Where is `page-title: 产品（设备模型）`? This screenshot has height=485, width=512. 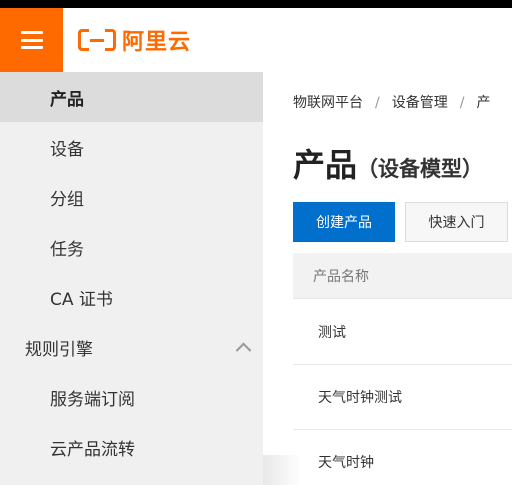 page-title: 产品（设备模型） is located at coordinates (388, 163).